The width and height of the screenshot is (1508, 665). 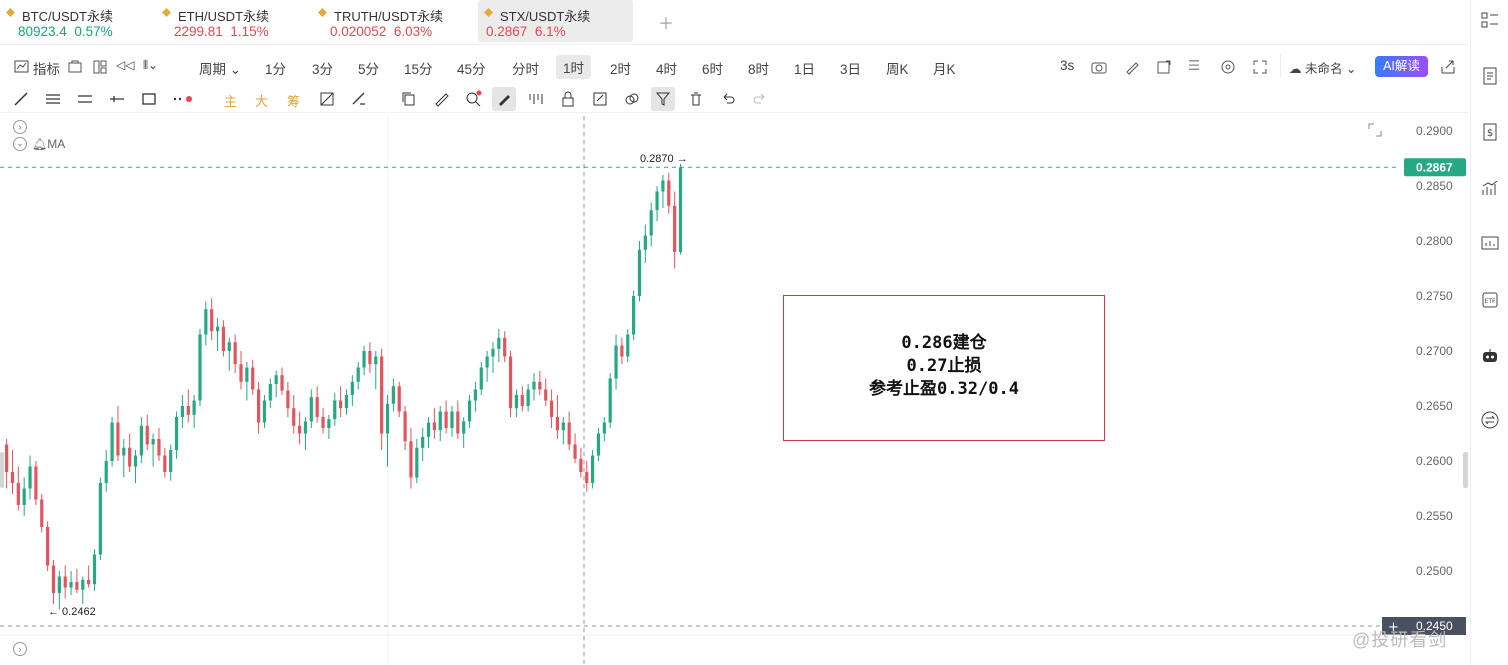 What do you see at coordinates (696, 99) in the screenshot?
I see `trash-icon` at bounding box center [696, 99].